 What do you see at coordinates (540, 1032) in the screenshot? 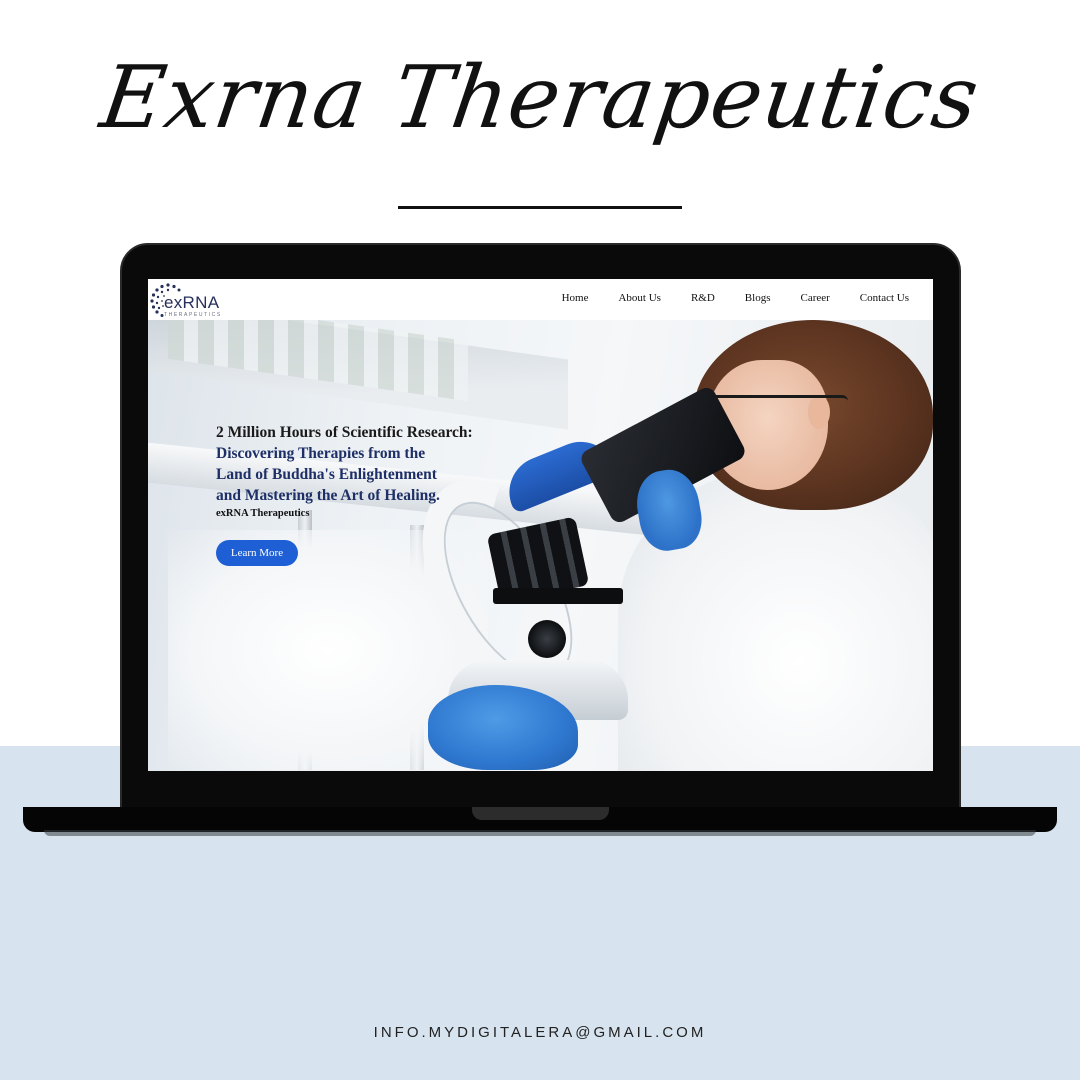
I see `contact-email: INFO.MYDIGITALERA@GMAIL.COM` at bounding box center [540, 1032].